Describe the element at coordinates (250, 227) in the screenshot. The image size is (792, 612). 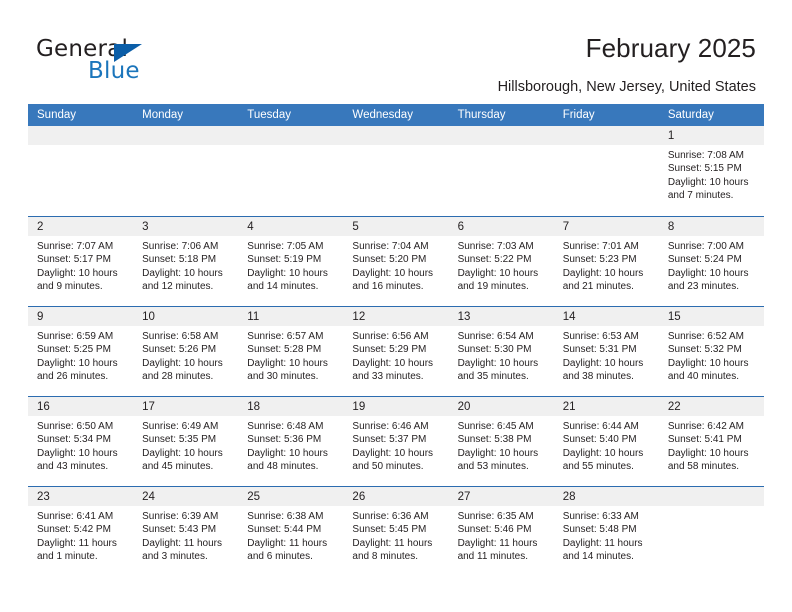
I see `day-number: 4` at that location.